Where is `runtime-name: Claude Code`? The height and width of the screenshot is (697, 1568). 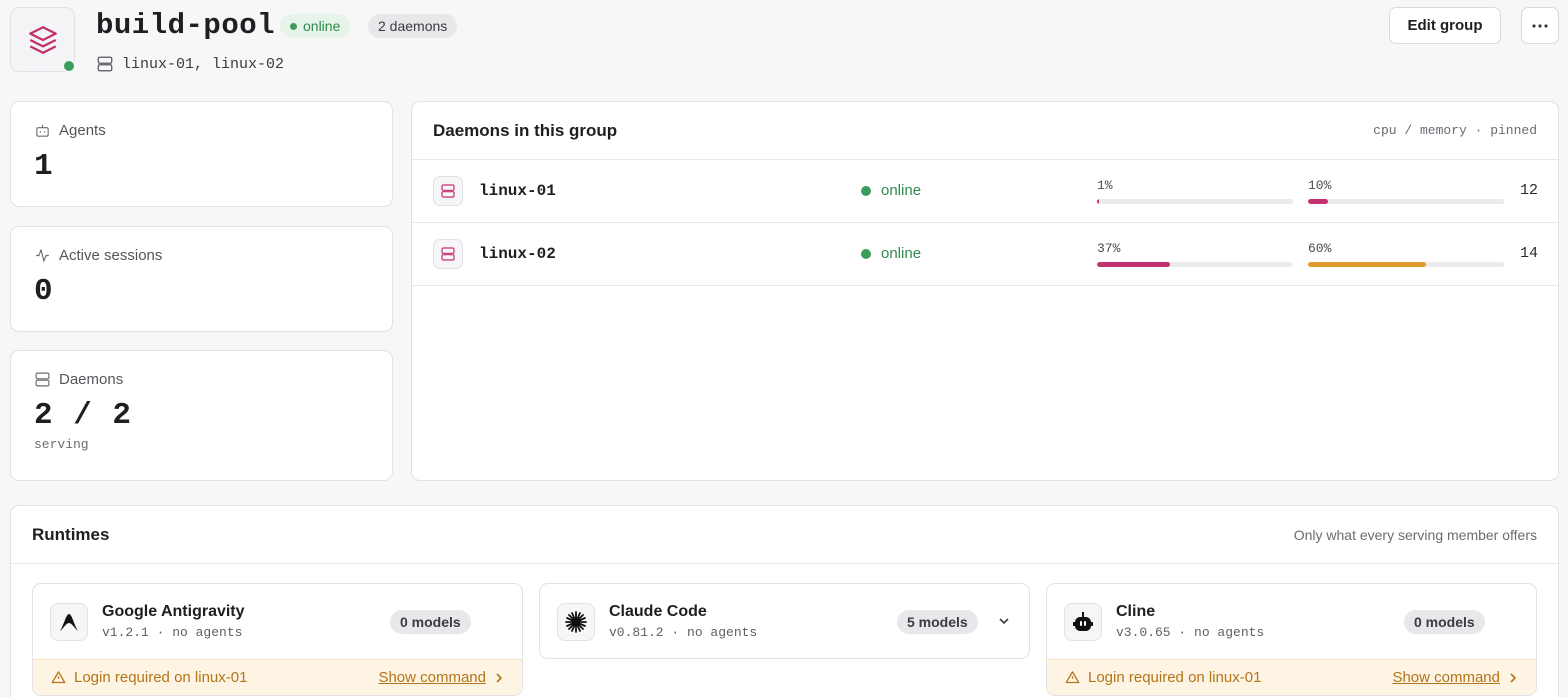
runtime-name: Claude Code is located at coordinates (658, 611).